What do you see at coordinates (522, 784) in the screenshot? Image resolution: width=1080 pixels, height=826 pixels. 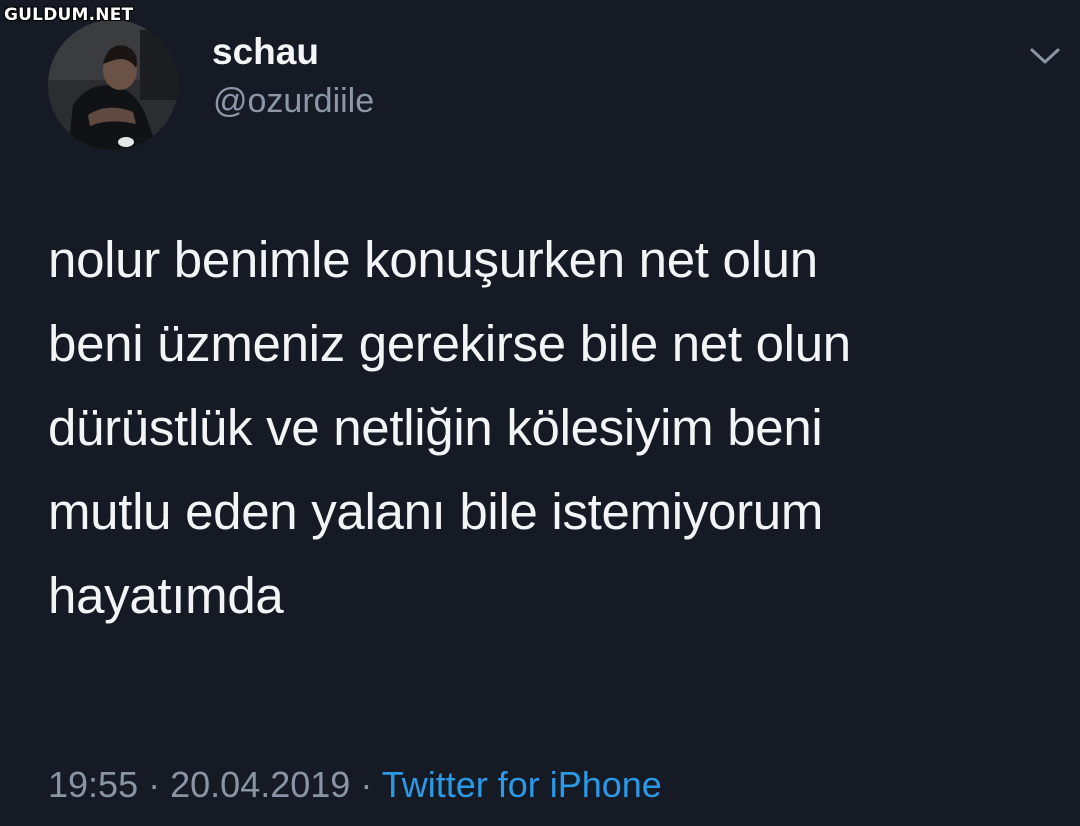 I see `tweet-source-link: Twitter for iPhone` at bounding box center [522, 784].